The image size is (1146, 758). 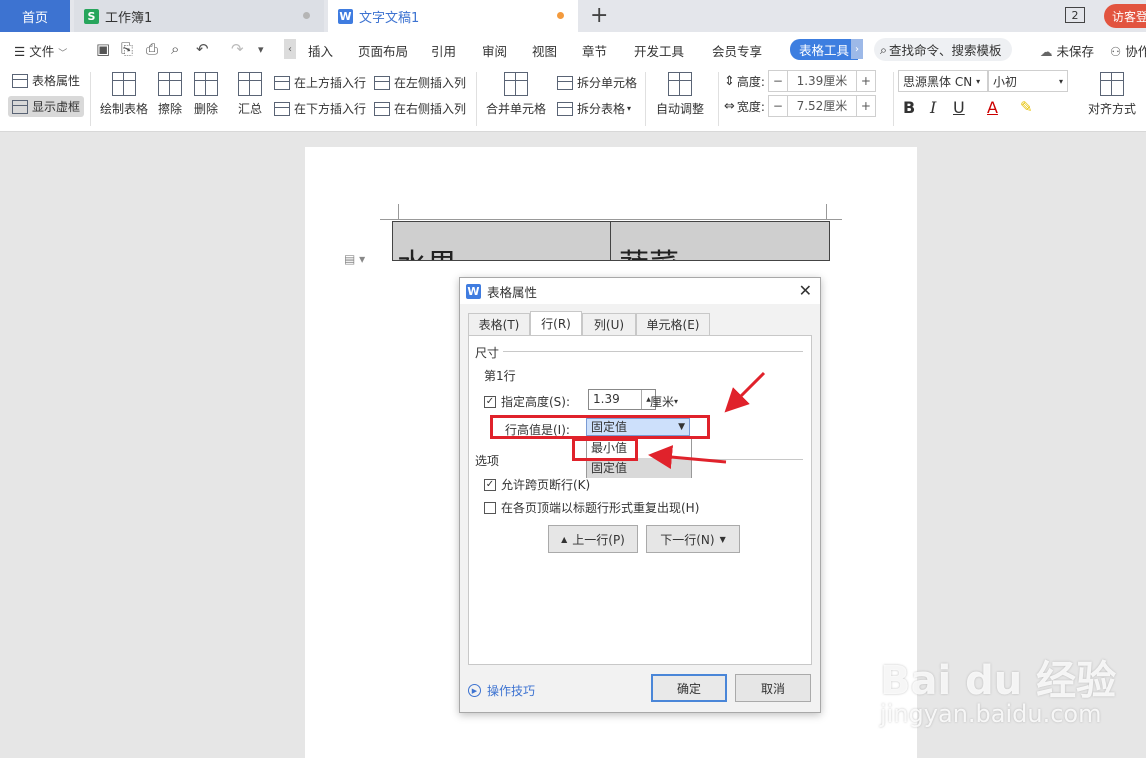 I want to click on baidu-watermark-logo: Bai du 经验, so click(x=998, y=681).